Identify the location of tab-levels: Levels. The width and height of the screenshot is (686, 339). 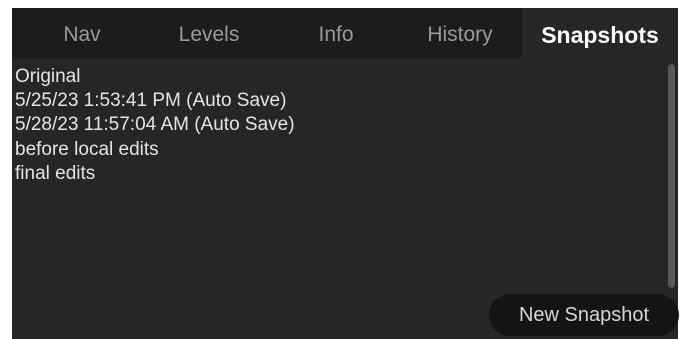
(209, 33).